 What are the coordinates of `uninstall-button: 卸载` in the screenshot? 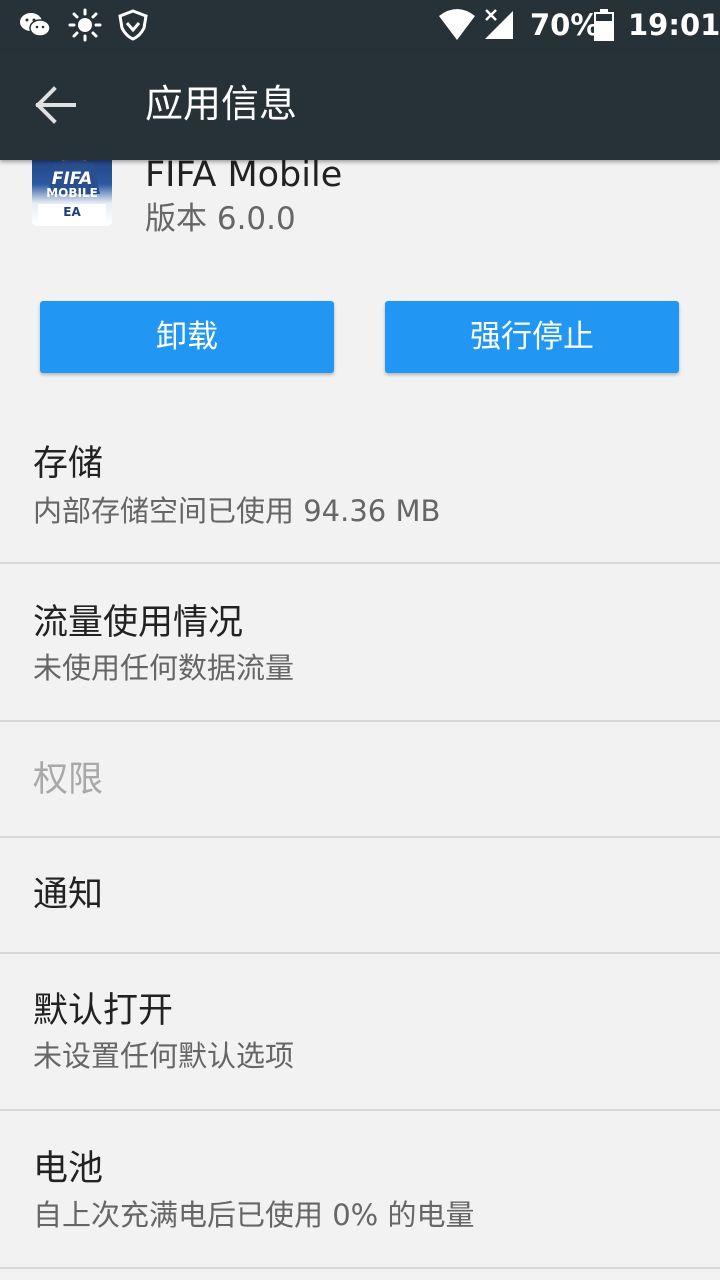 It's located at (187, 337).